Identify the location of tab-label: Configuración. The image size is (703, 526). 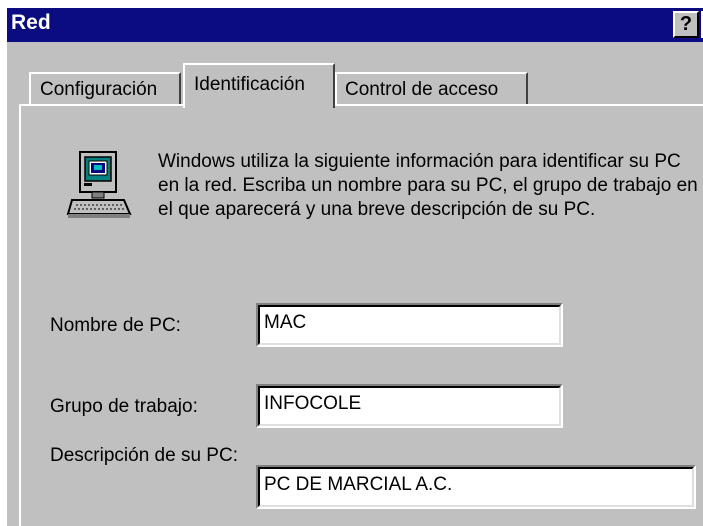
(99, 89).